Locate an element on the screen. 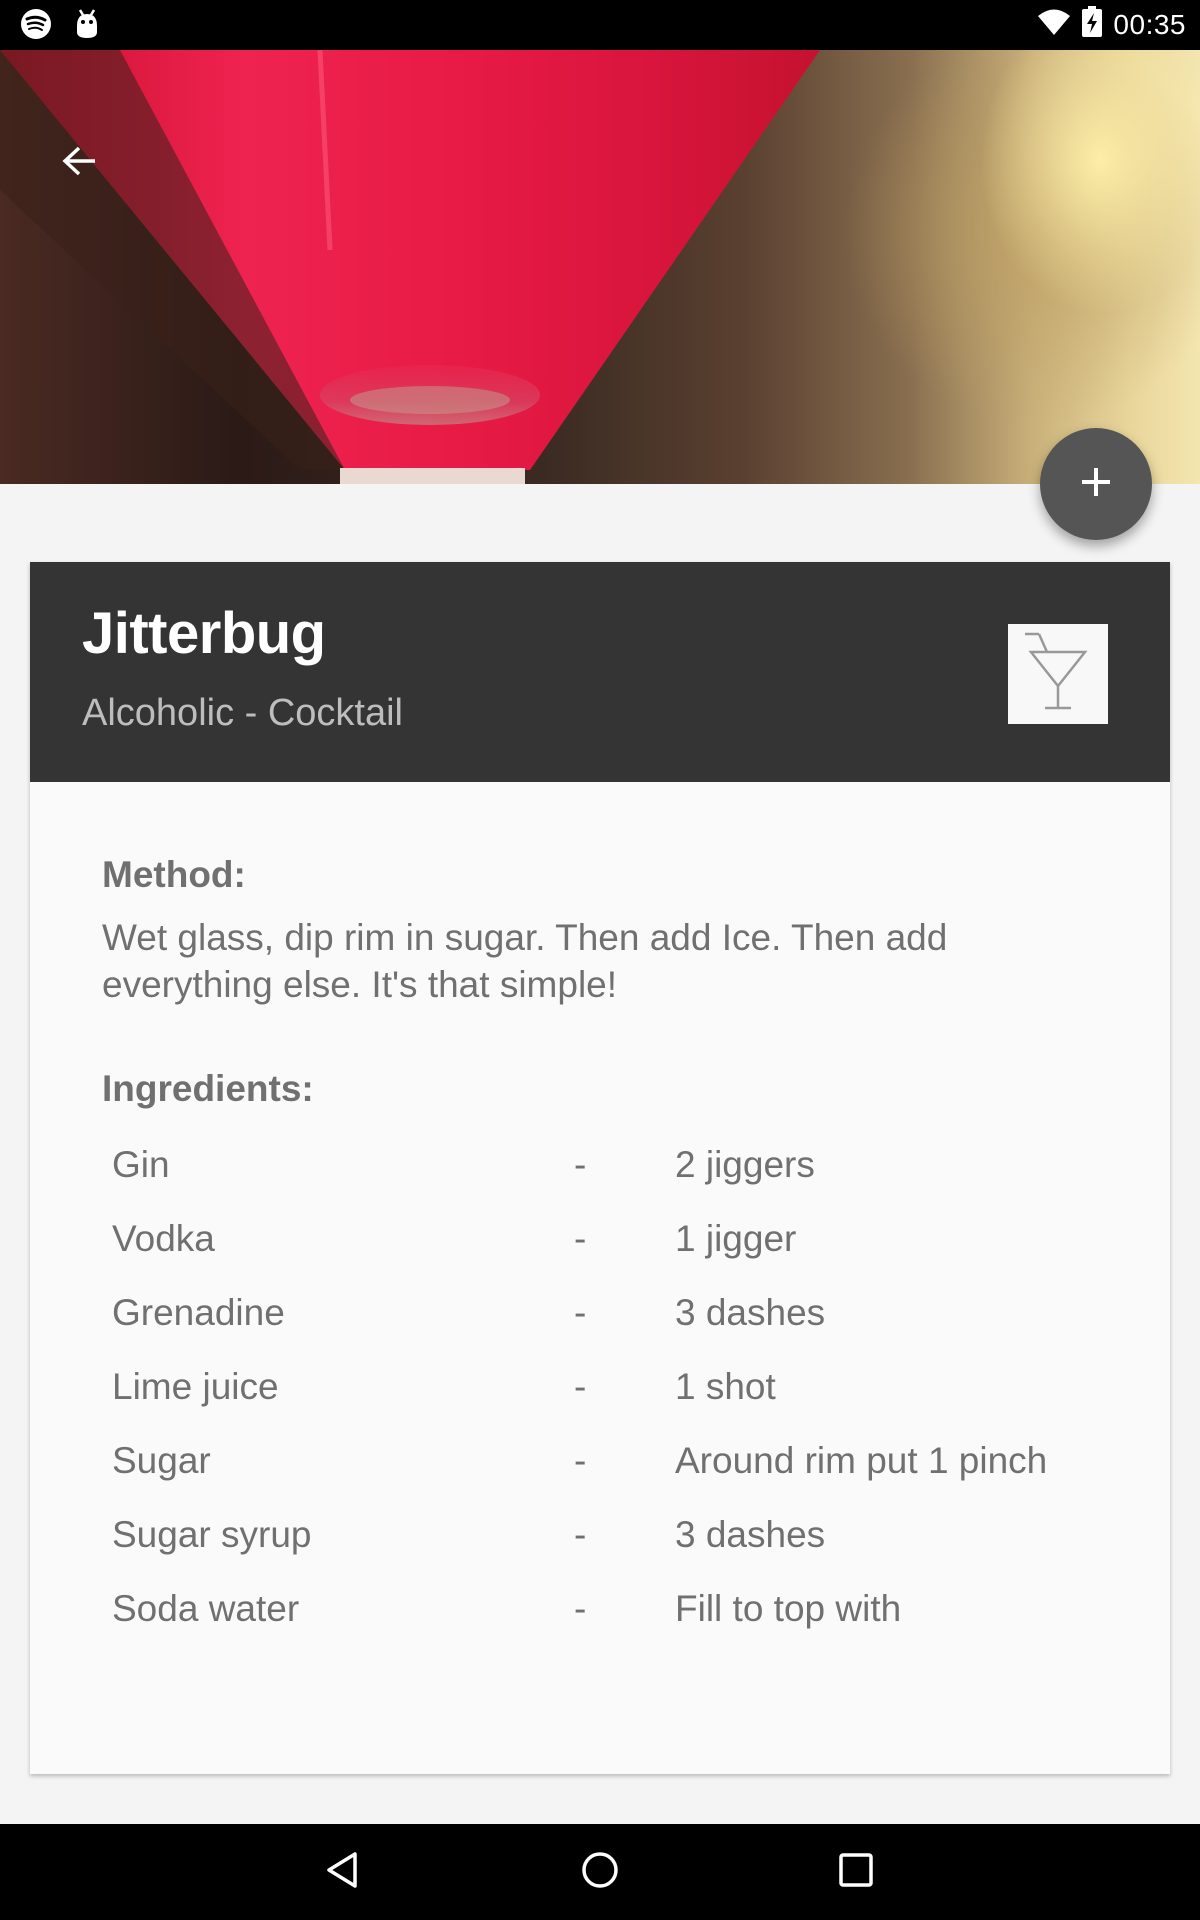 This screenshot has width=1200, height=1920. drink-name: Jitterbug is located at coordinates (204, 633).